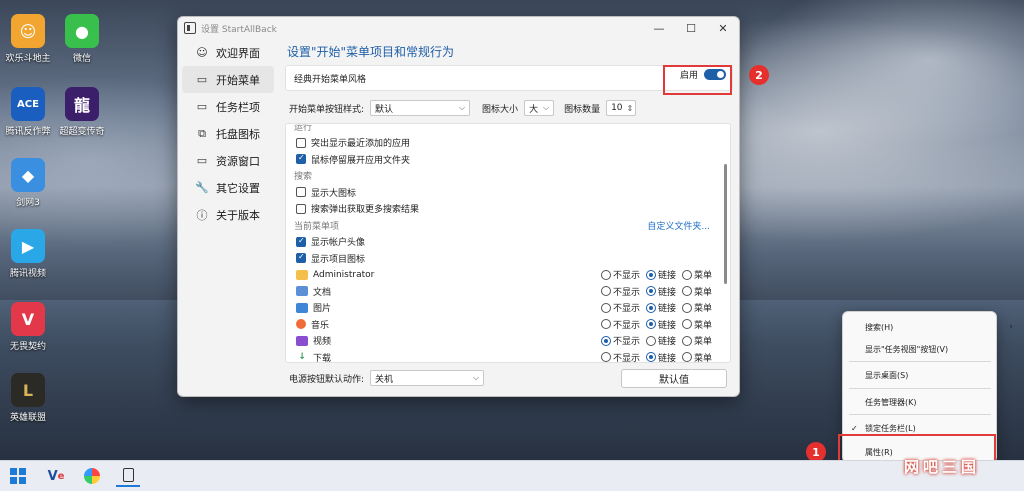 The height and width of the screenshot is (491, 1024). Describe the element at coordinates (691, 28) in the screenshot. I see `maximize-button: ☐` at that location.